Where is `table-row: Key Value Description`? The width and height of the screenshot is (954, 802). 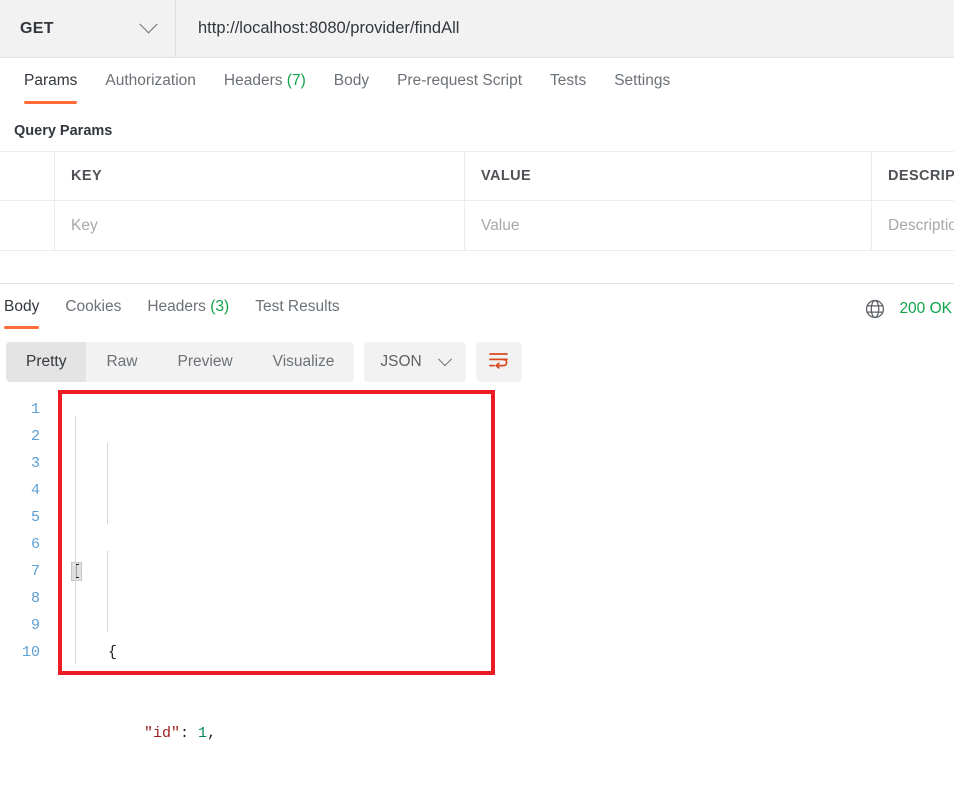
table-row: Key Value Description is located at coordinates (477, 225).